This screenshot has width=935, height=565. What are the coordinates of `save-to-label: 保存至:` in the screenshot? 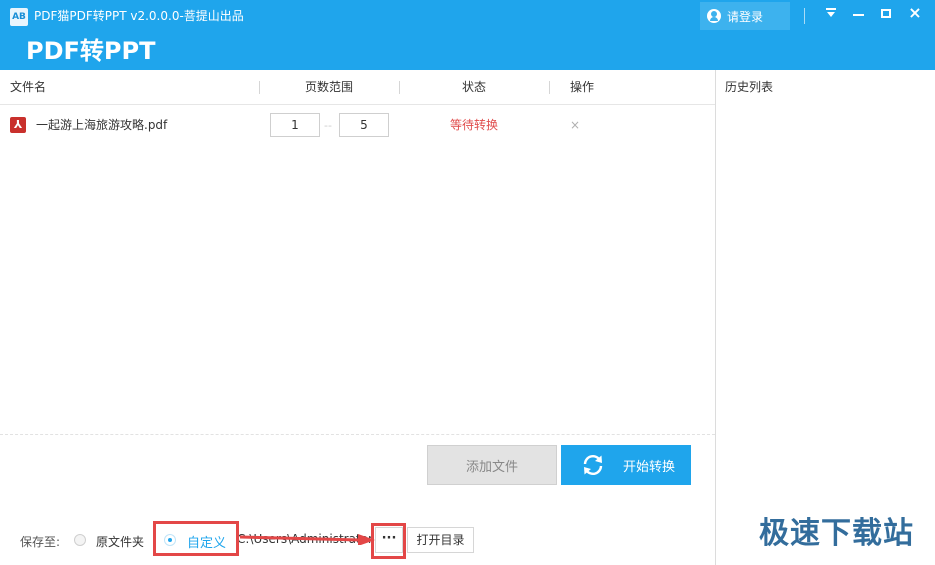 It's located at (40, 542).